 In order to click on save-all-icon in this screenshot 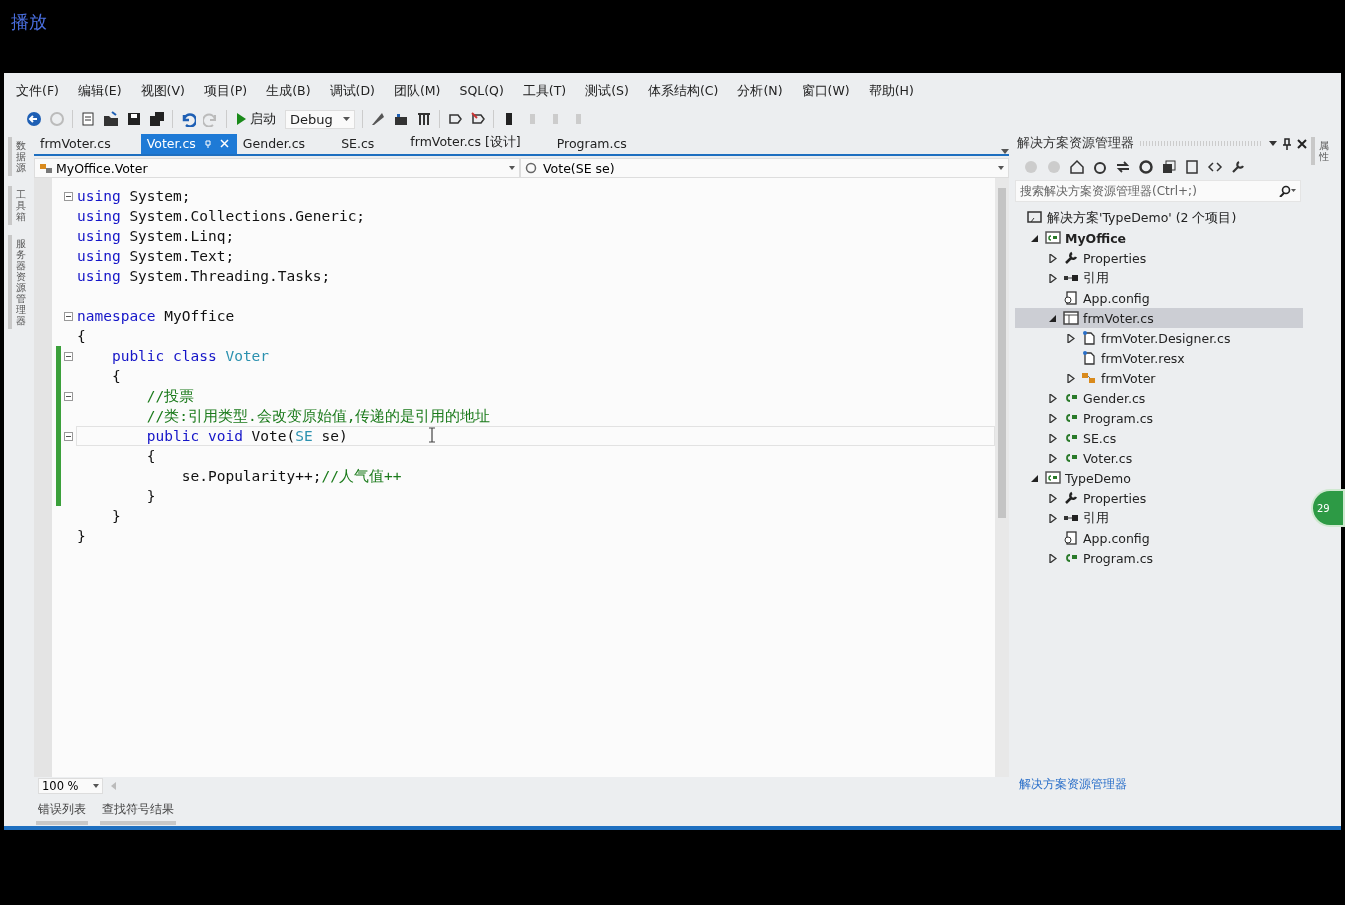, I will do `click(157, 119)`.